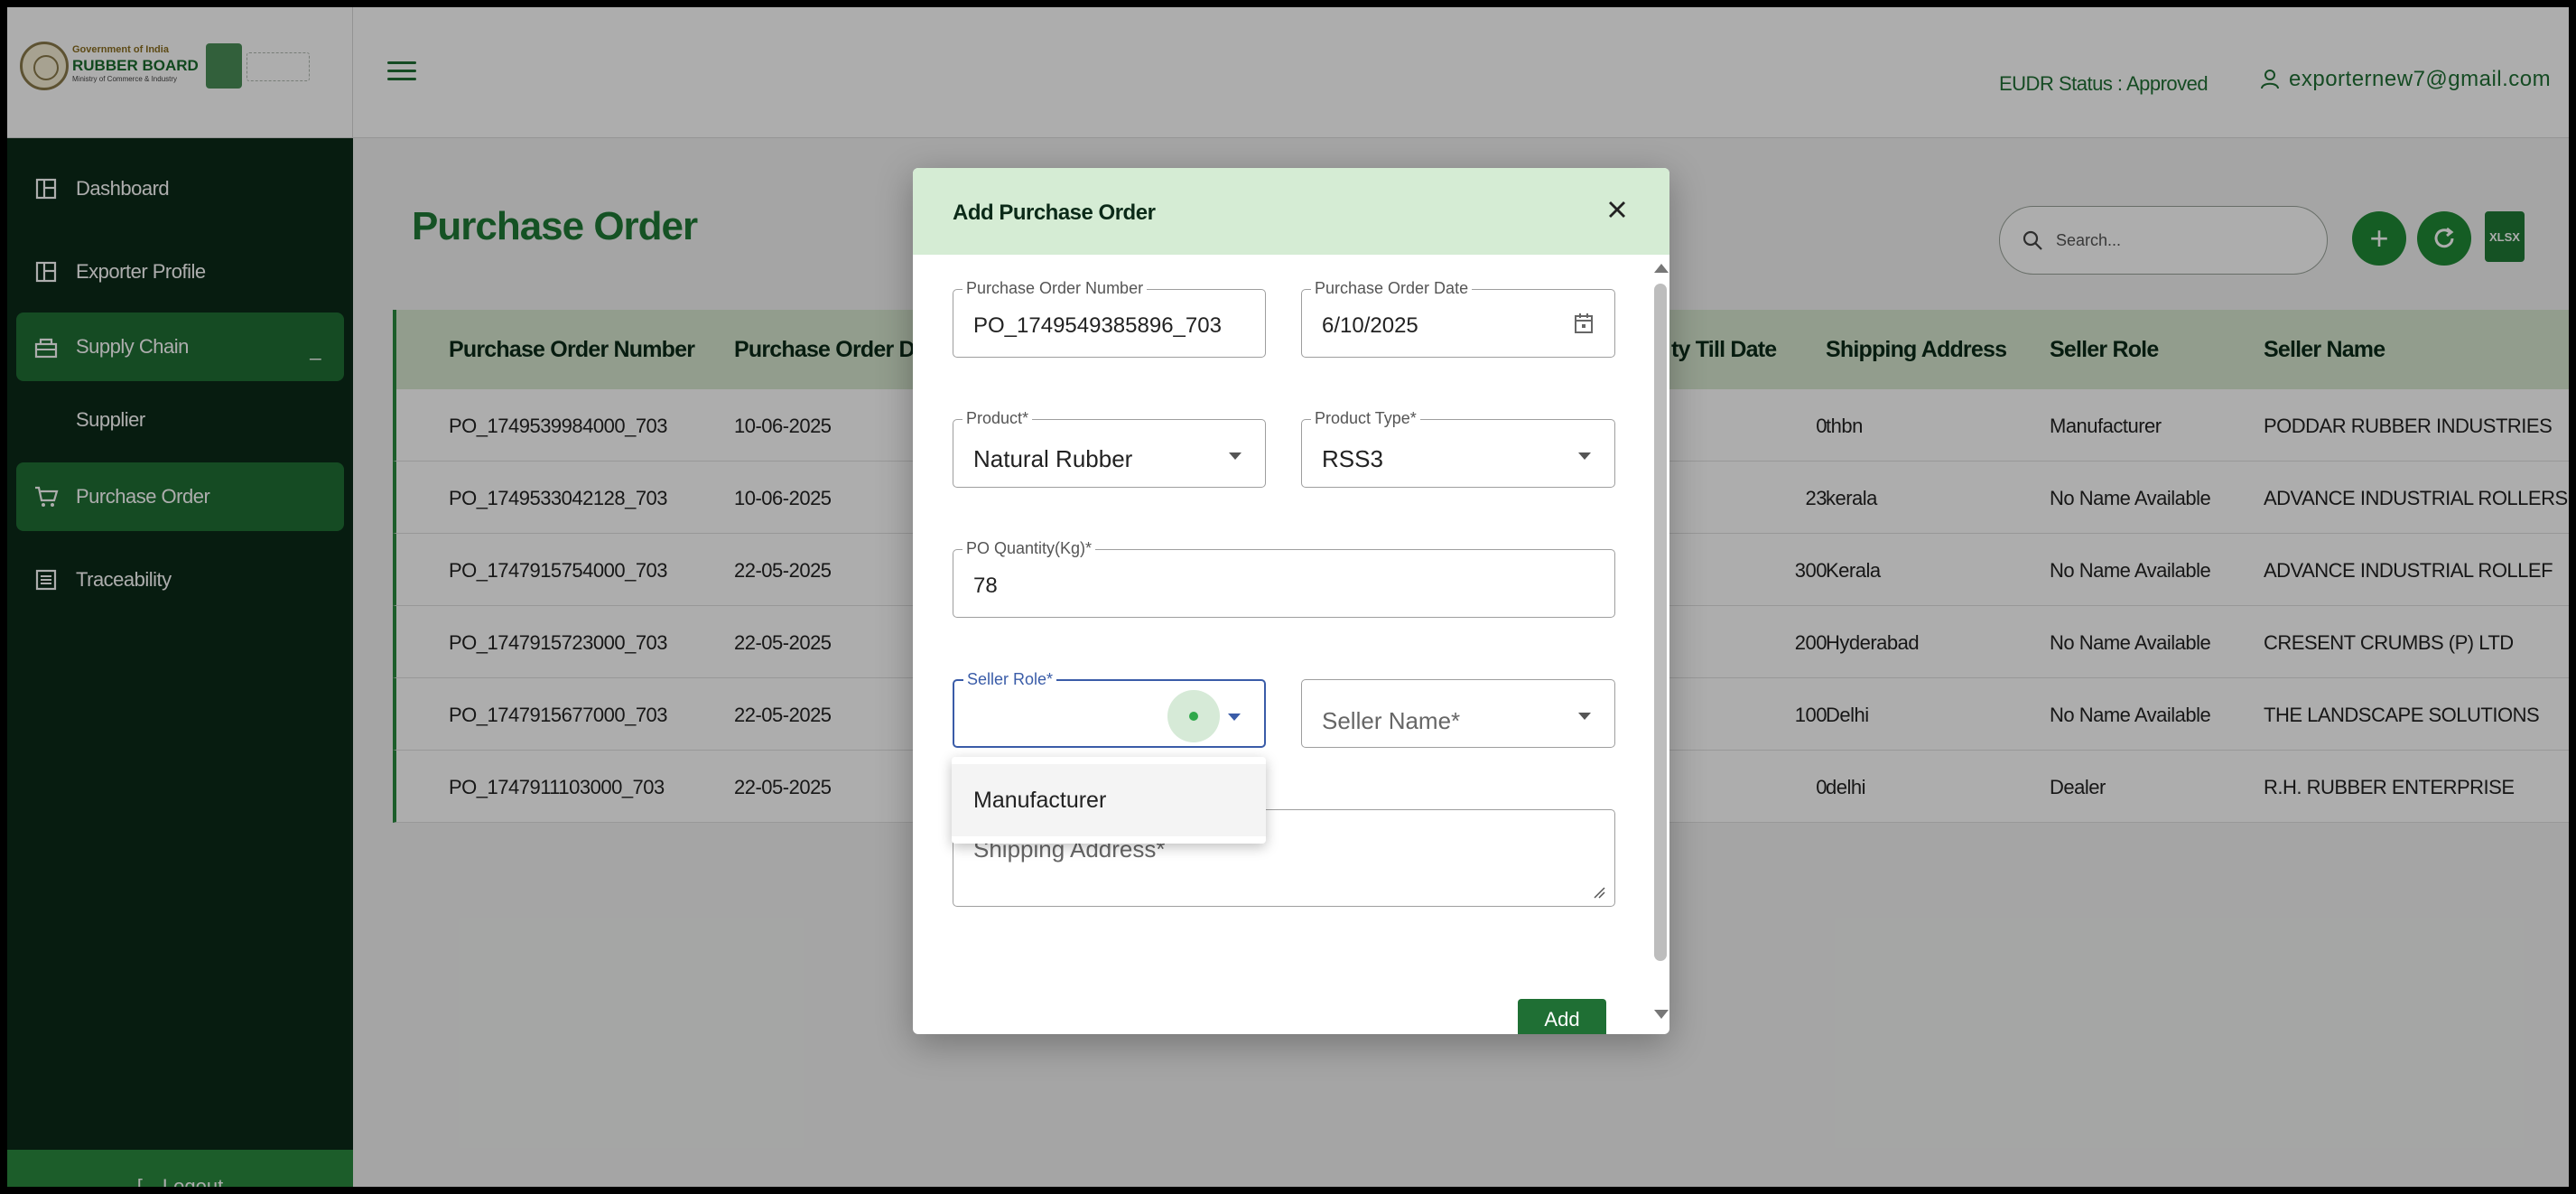 This screenshot has height=1194, width=2576. Describe the element at coordinates (1660, 622) in the screenshot. I see `scrollbar-thumb` at that location.